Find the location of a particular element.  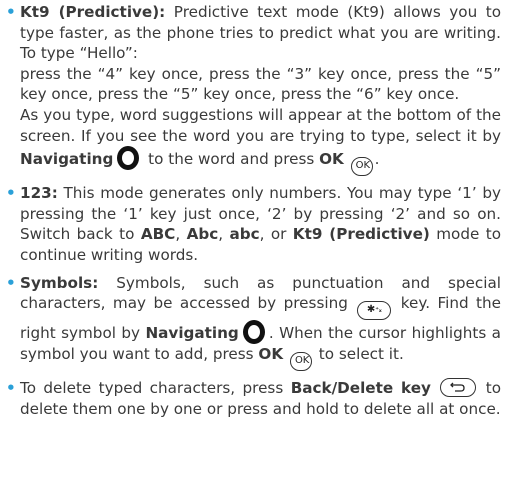

item-text: to the word and press is located at coordinates (231, 159).